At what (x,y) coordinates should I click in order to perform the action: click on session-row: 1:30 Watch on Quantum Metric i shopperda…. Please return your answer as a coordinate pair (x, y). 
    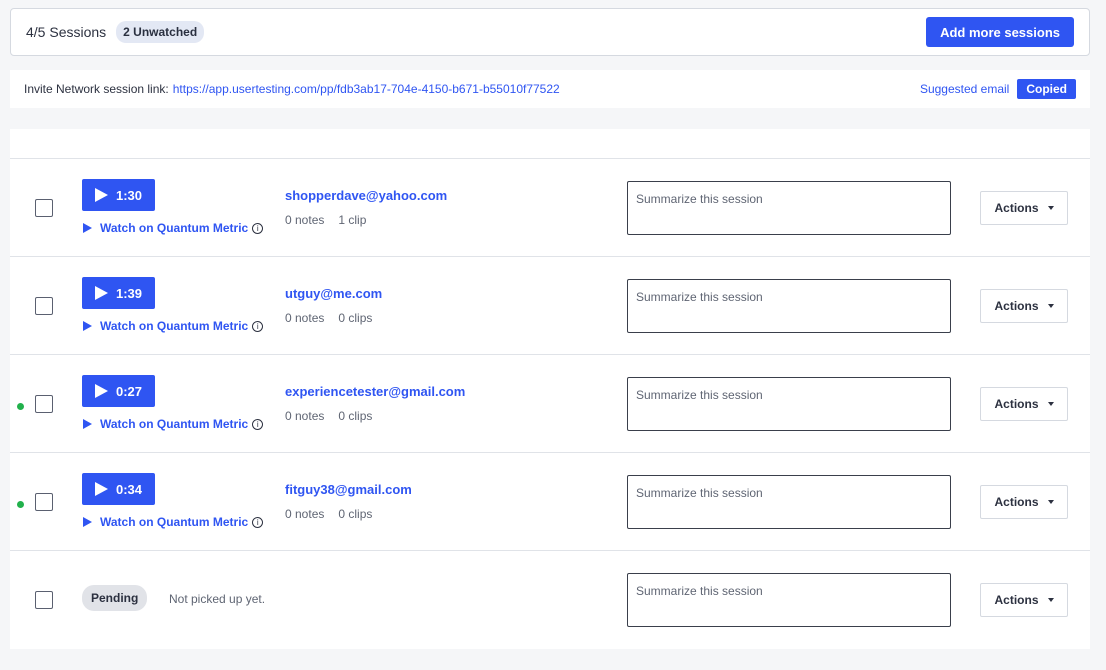
    Looking at the image, I should click on (550, 208).